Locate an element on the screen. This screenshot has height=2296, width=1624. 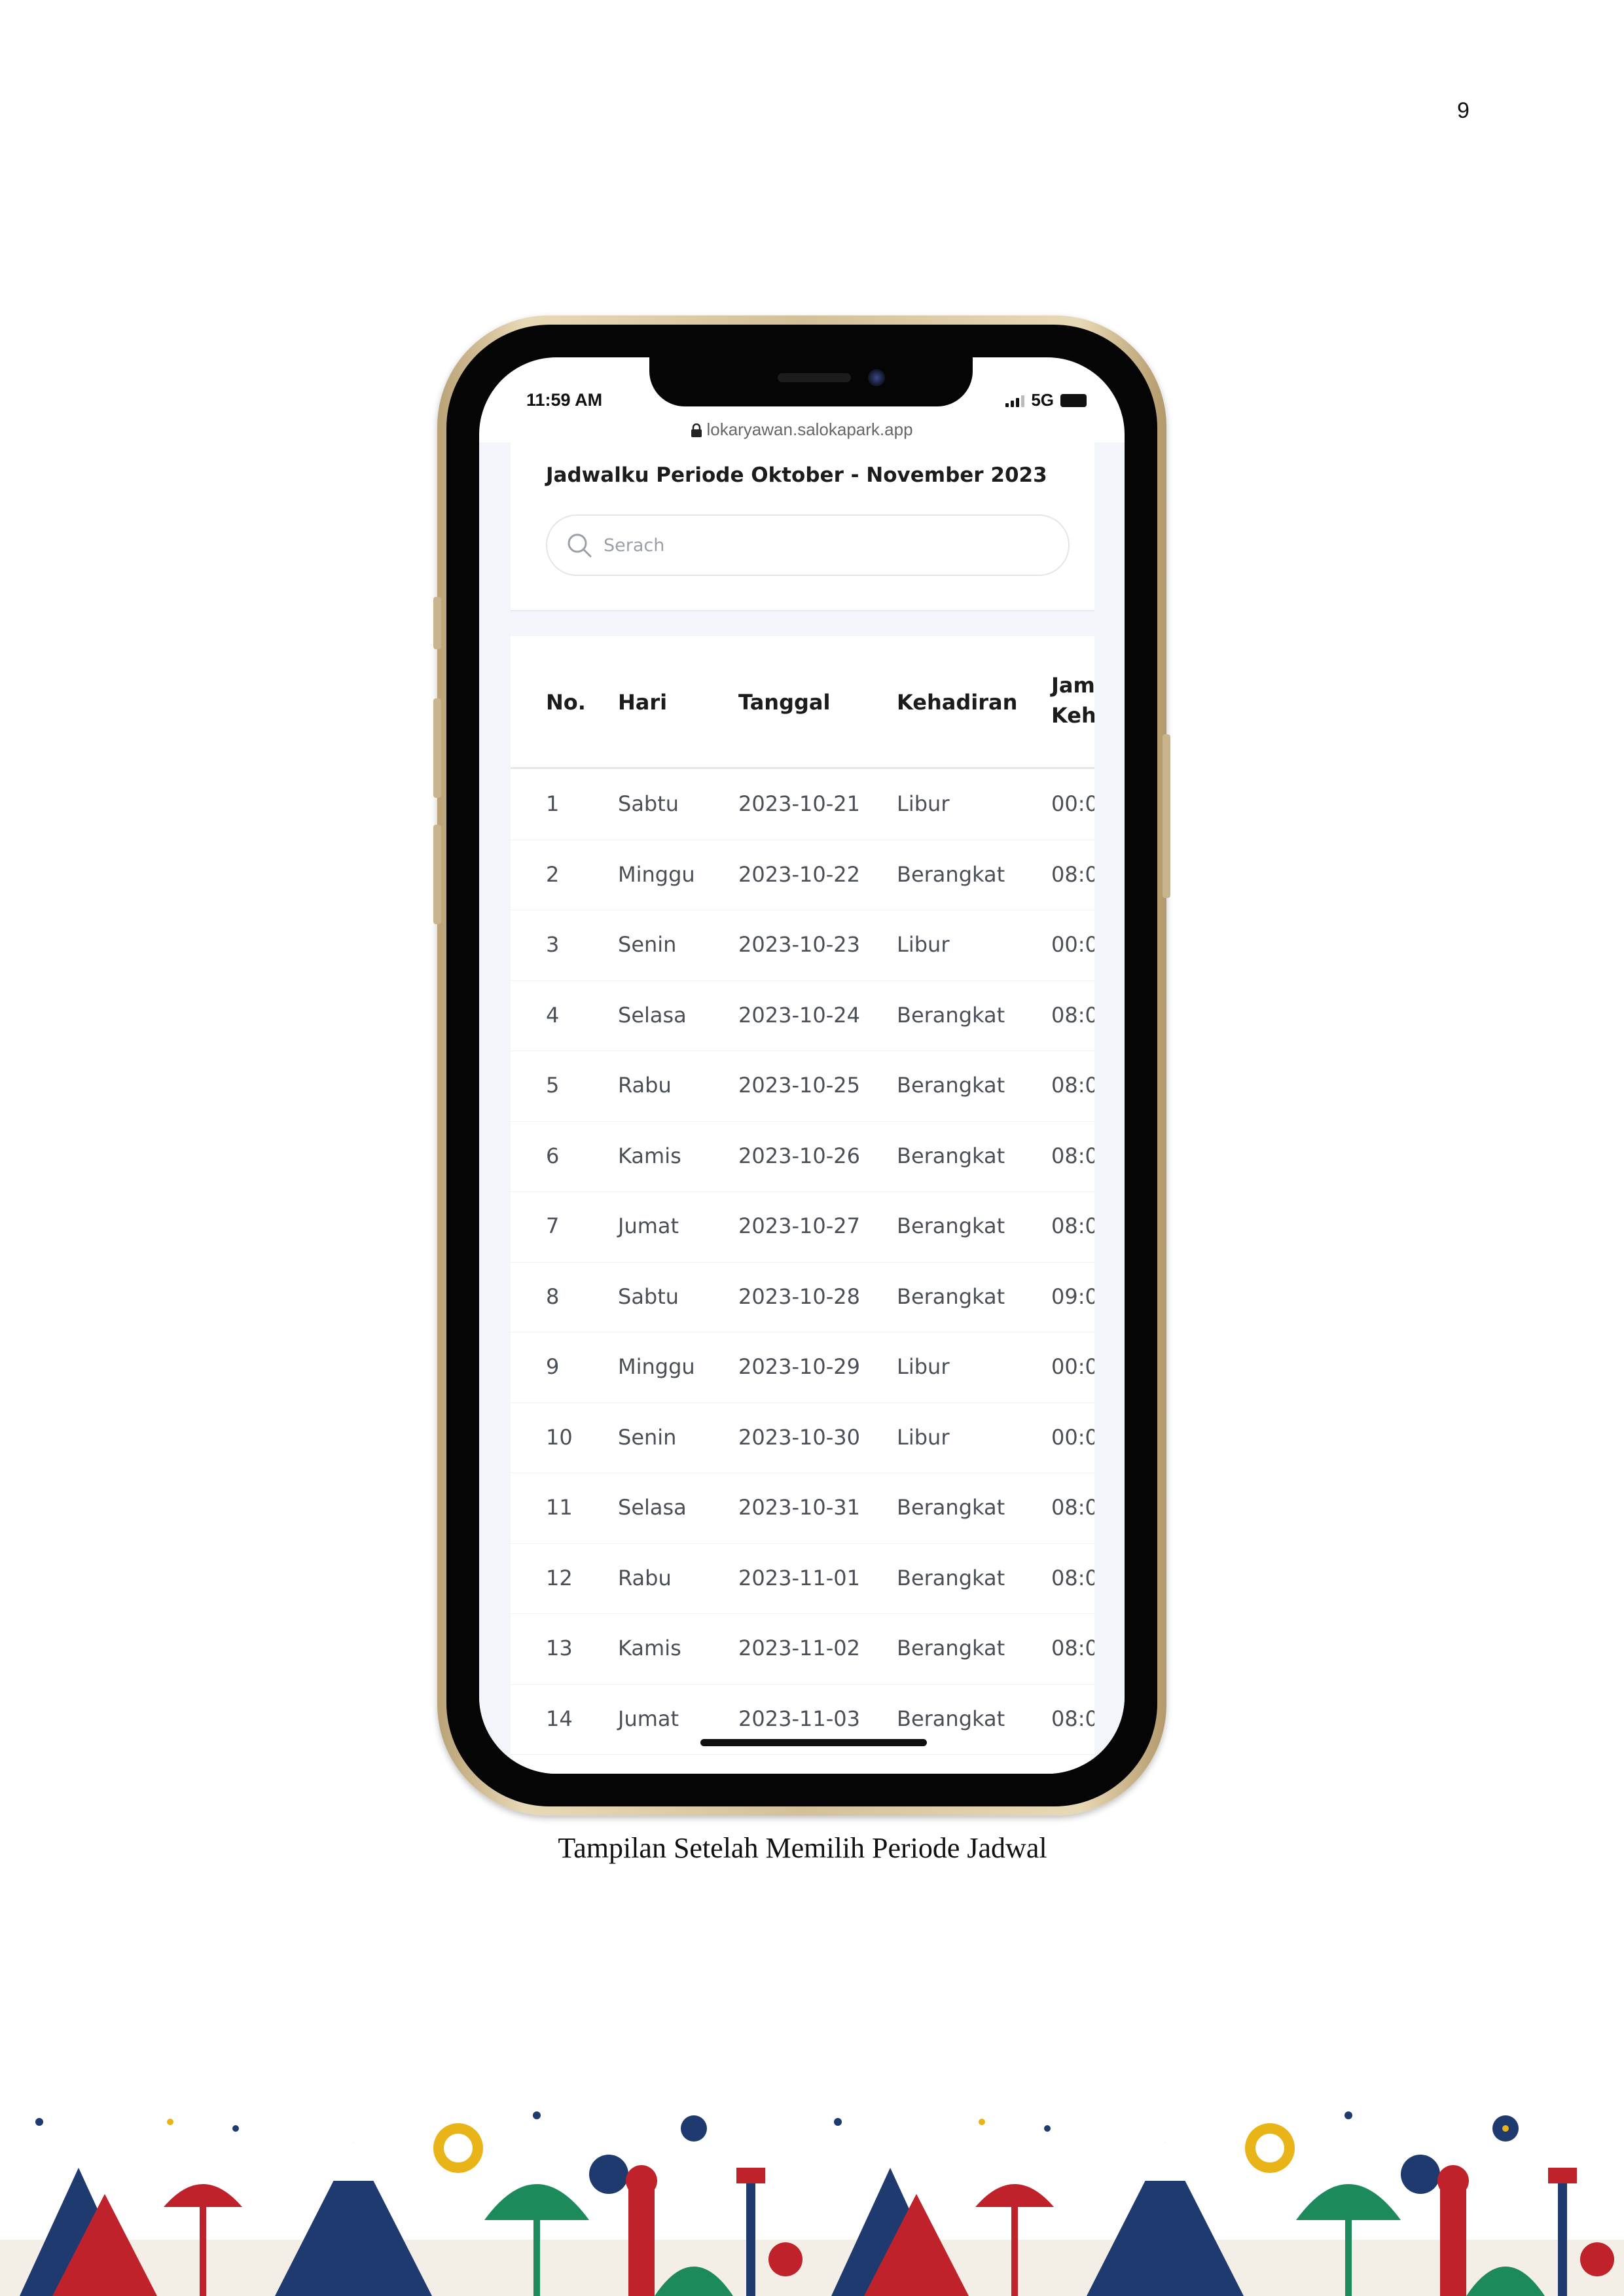
home-indicator is located at coordinates (813, 1742).